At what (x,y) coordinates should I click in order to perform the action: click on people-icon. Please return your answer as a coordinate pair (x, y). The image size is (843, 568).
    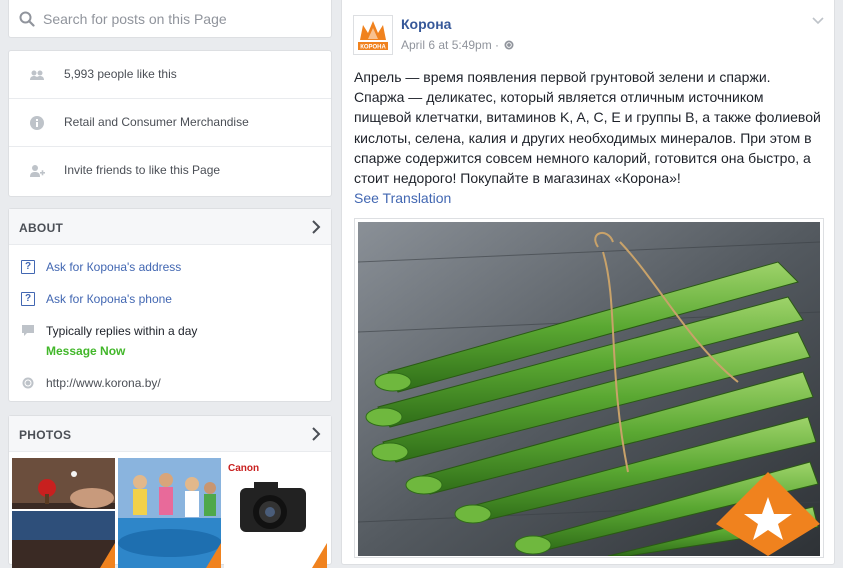
    Looking at the image, I should click on (37, 75).